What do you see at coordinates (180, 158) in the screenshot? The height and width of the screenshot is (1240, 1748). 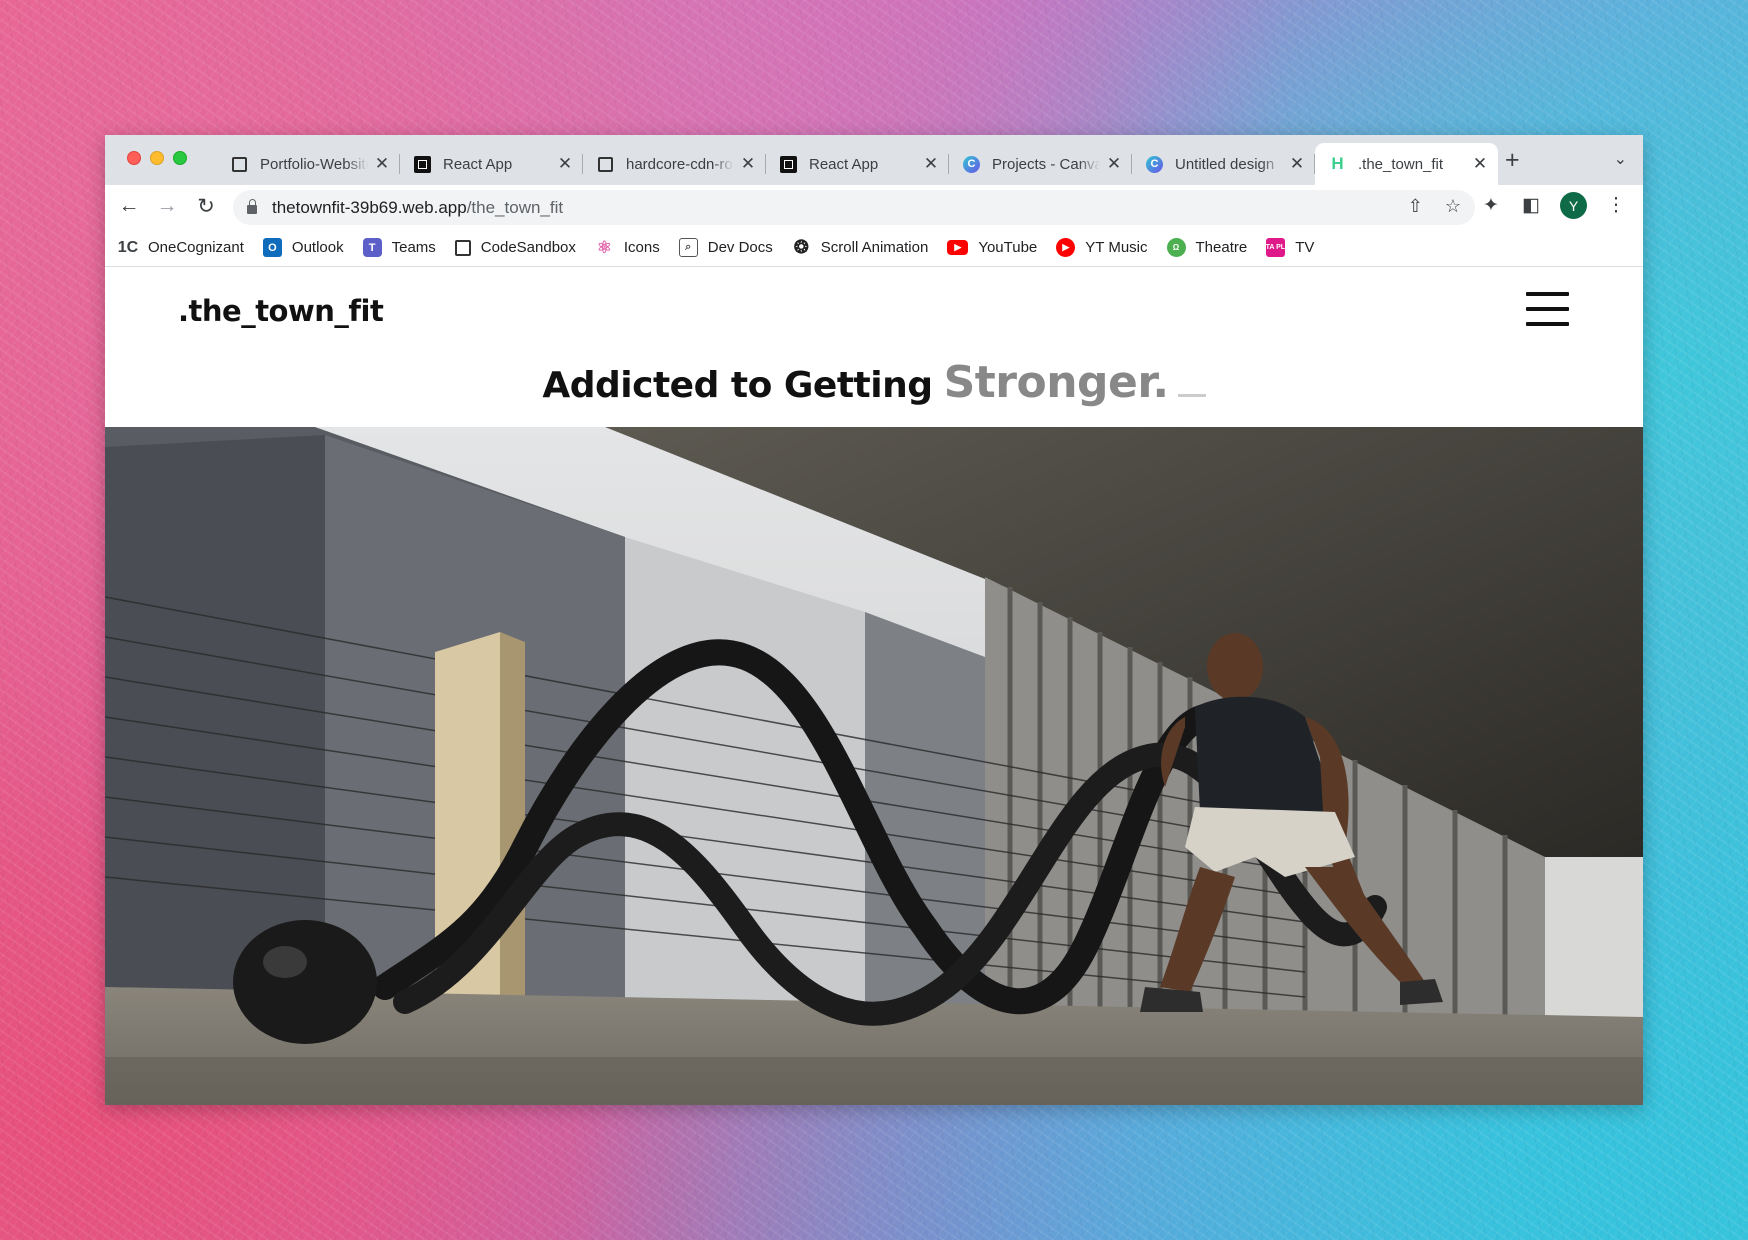 I see `maximize-window-button` at bounding box center [180, 158].